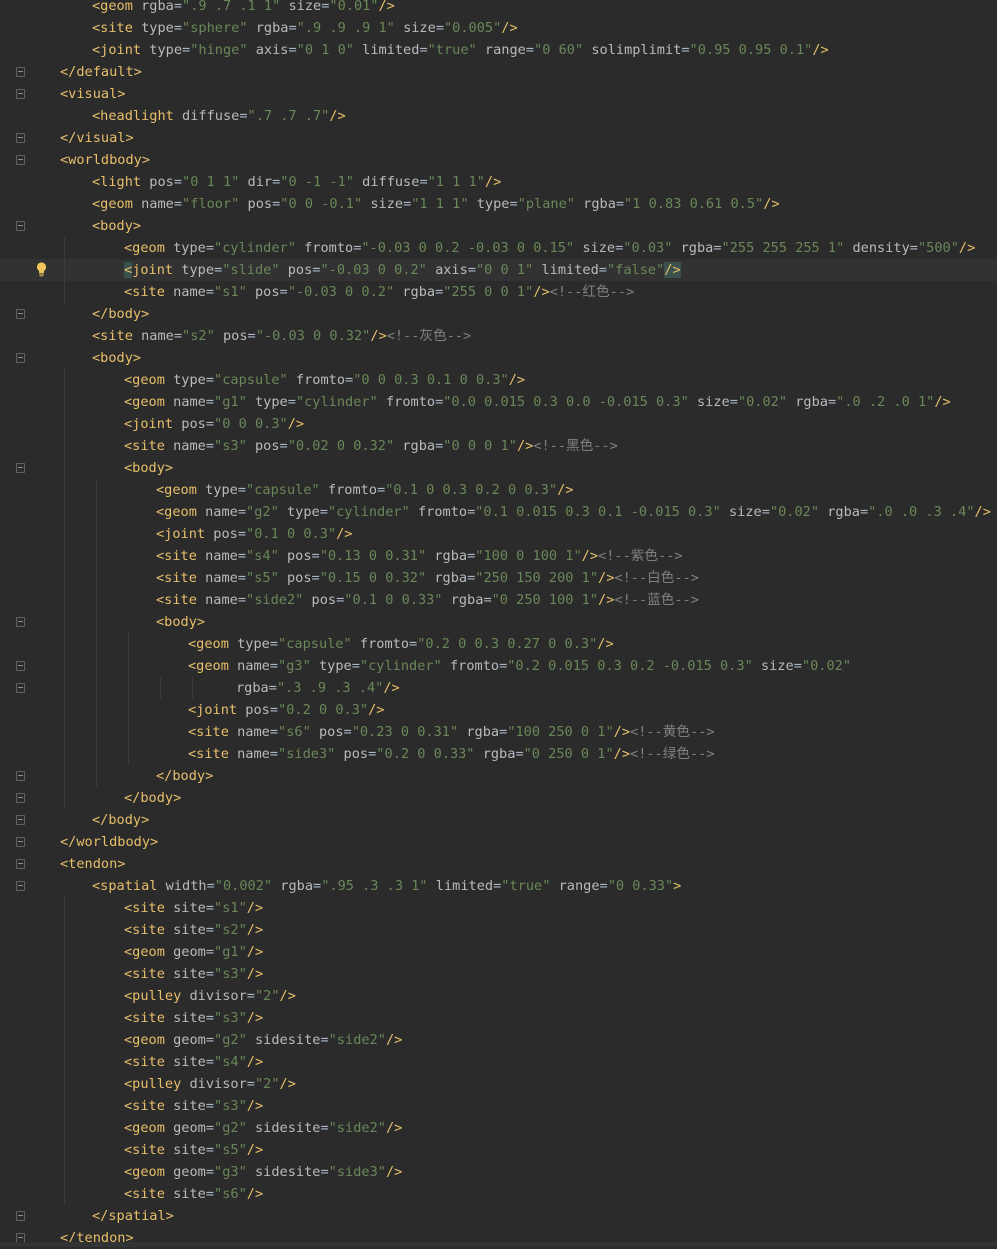  Describe the element at coordinates (391, 50) in the screenshot. I see `xml-attribute: limited` at that location.